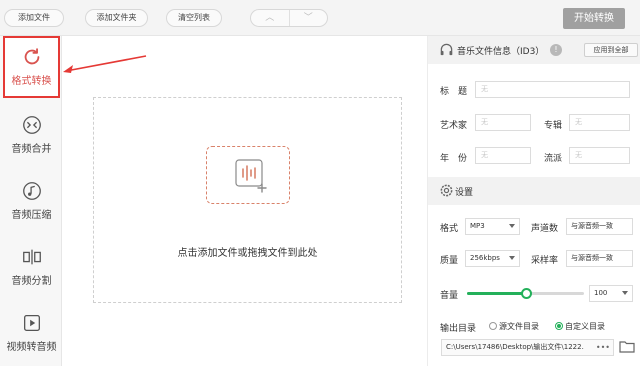  Describe the element at coordinates (270, 18) in the screenshot. I see `move-up-button: ︿` at that location.